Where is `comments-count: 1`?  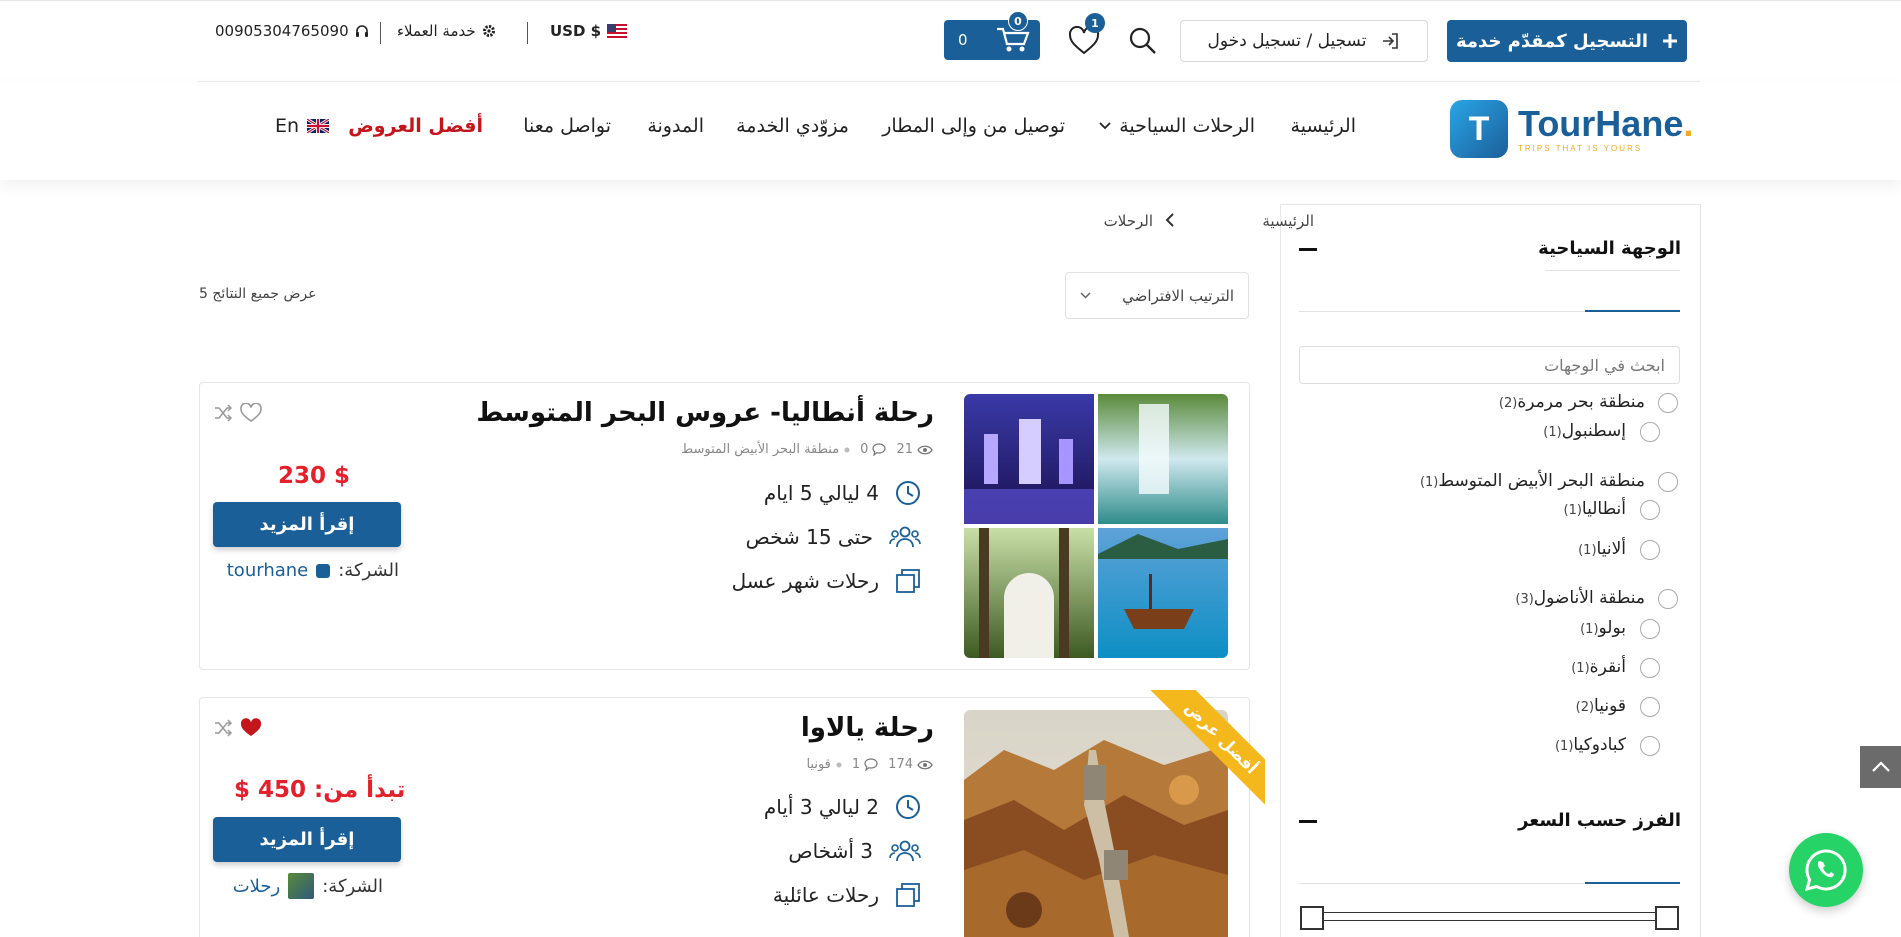 comments-count: 1 is located at coordinates (856, 764).